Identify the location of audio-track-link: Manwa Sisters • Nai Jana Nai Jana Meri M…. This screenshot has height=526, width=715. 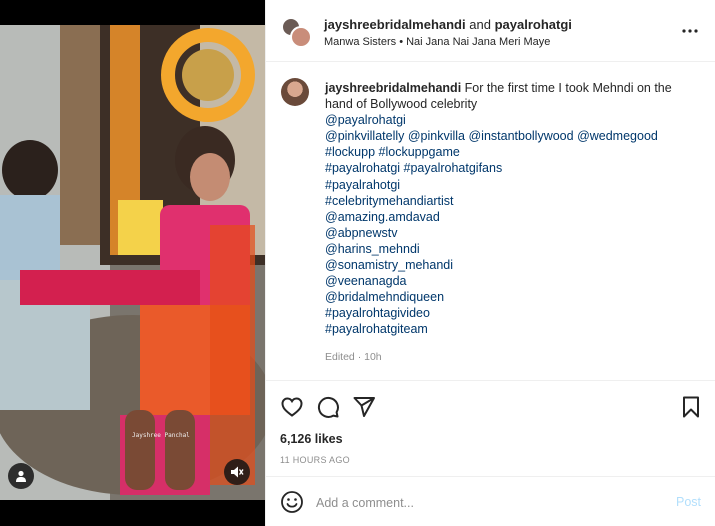
(437, 42).